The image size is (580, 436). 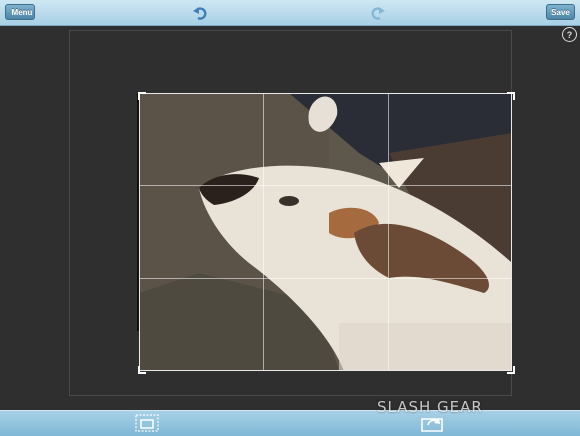 I want to click on crop-tool-icon, so click(x=147, y=423).